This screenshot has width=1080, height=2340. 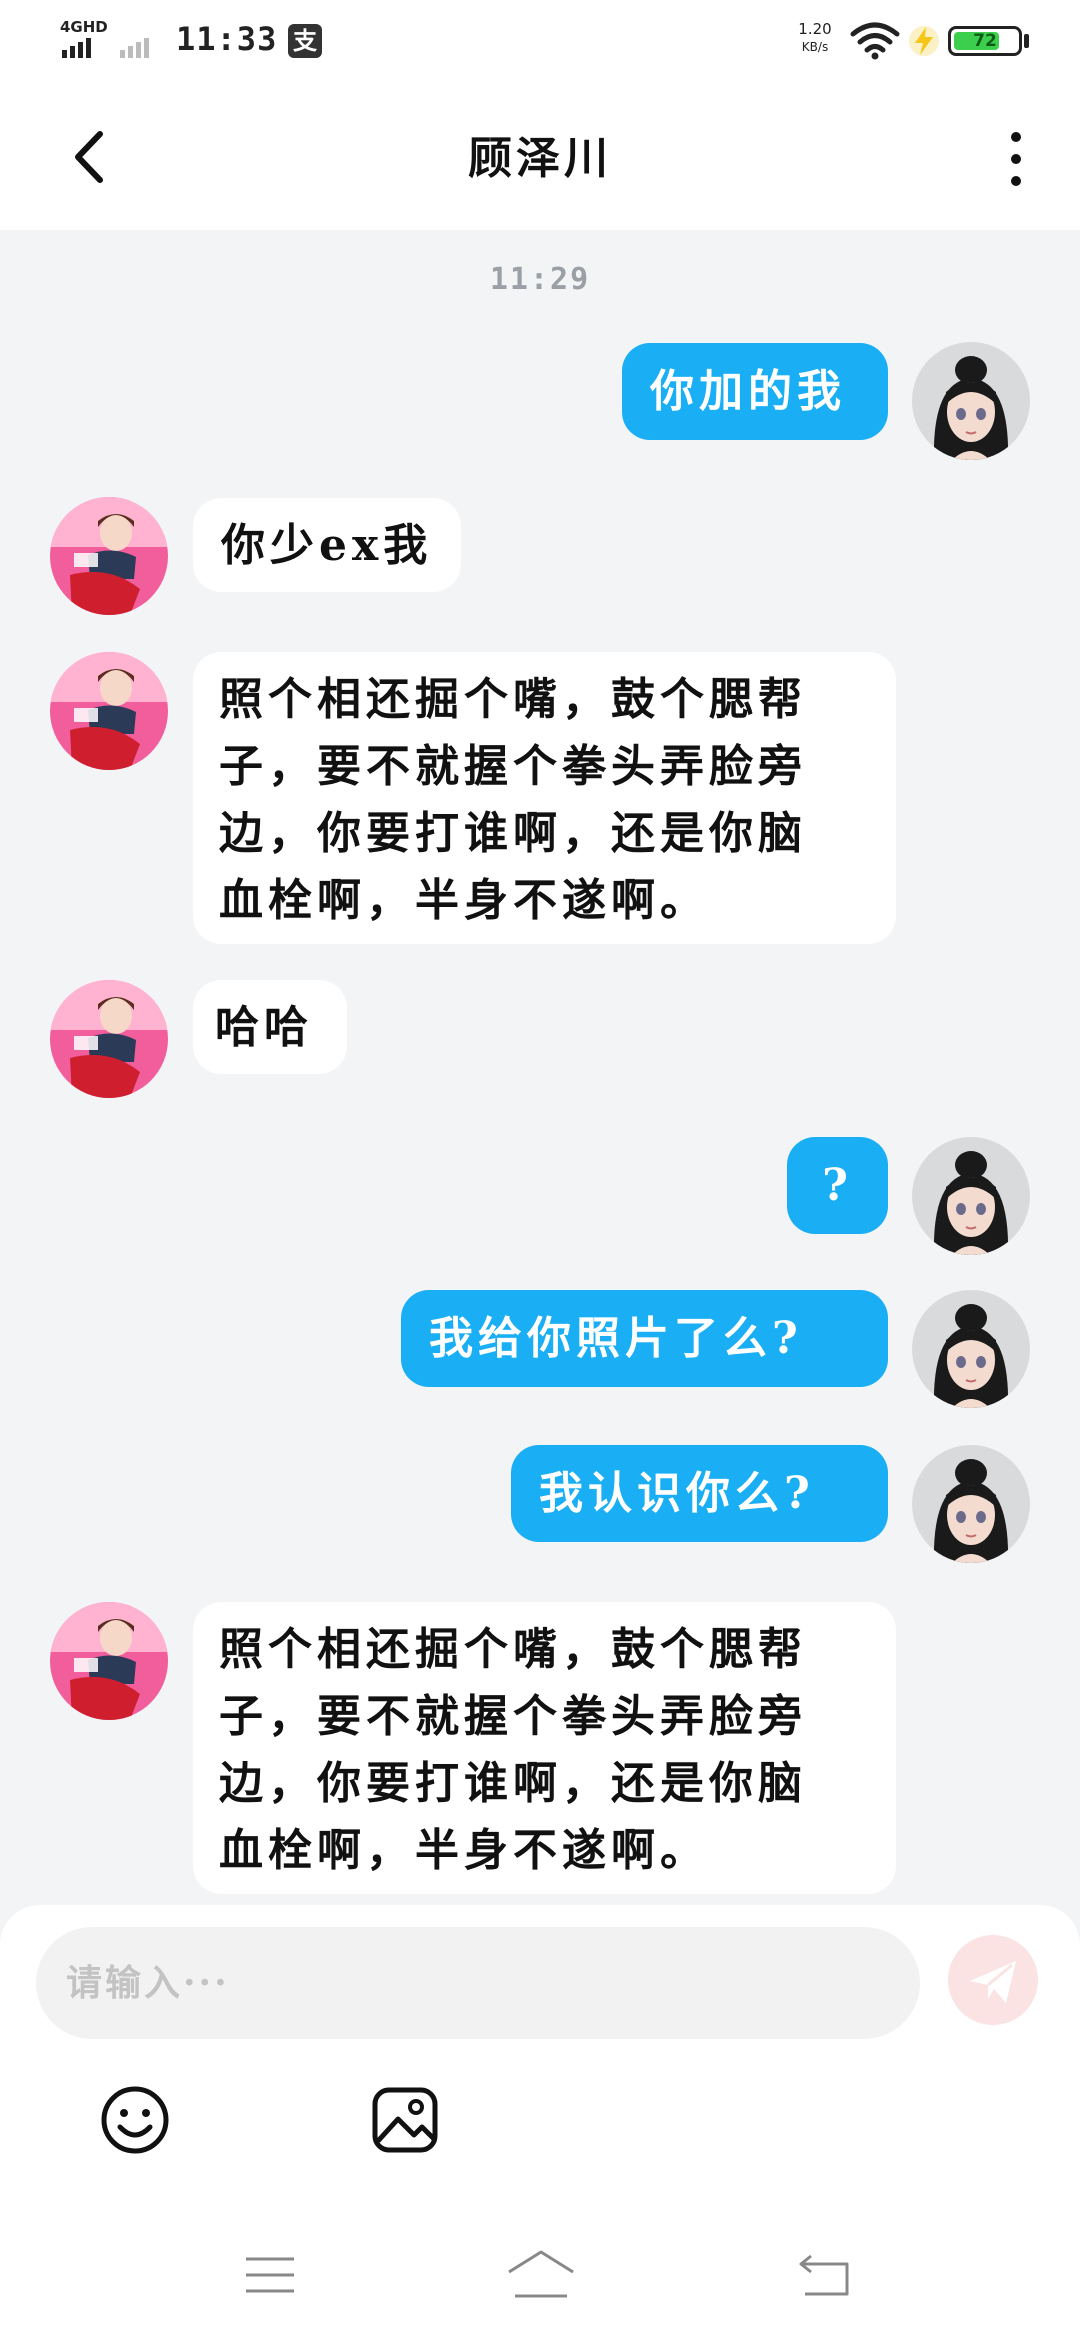 I want to click on send-button, so click(x=993, y=1980).